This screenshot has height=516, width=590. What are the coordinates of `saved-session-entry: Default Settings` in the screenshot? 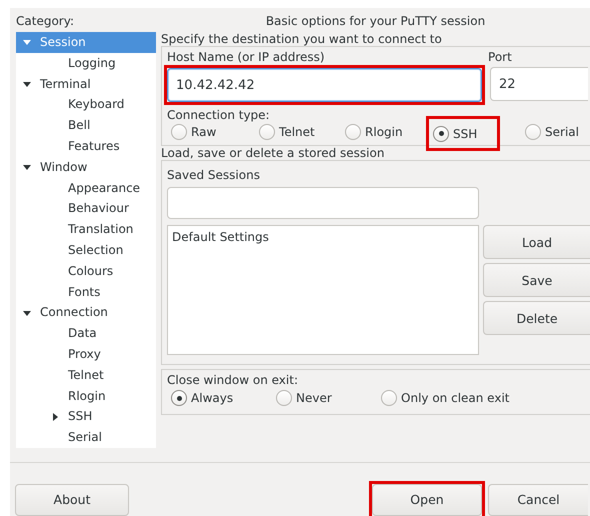 It's located at (323, 237).